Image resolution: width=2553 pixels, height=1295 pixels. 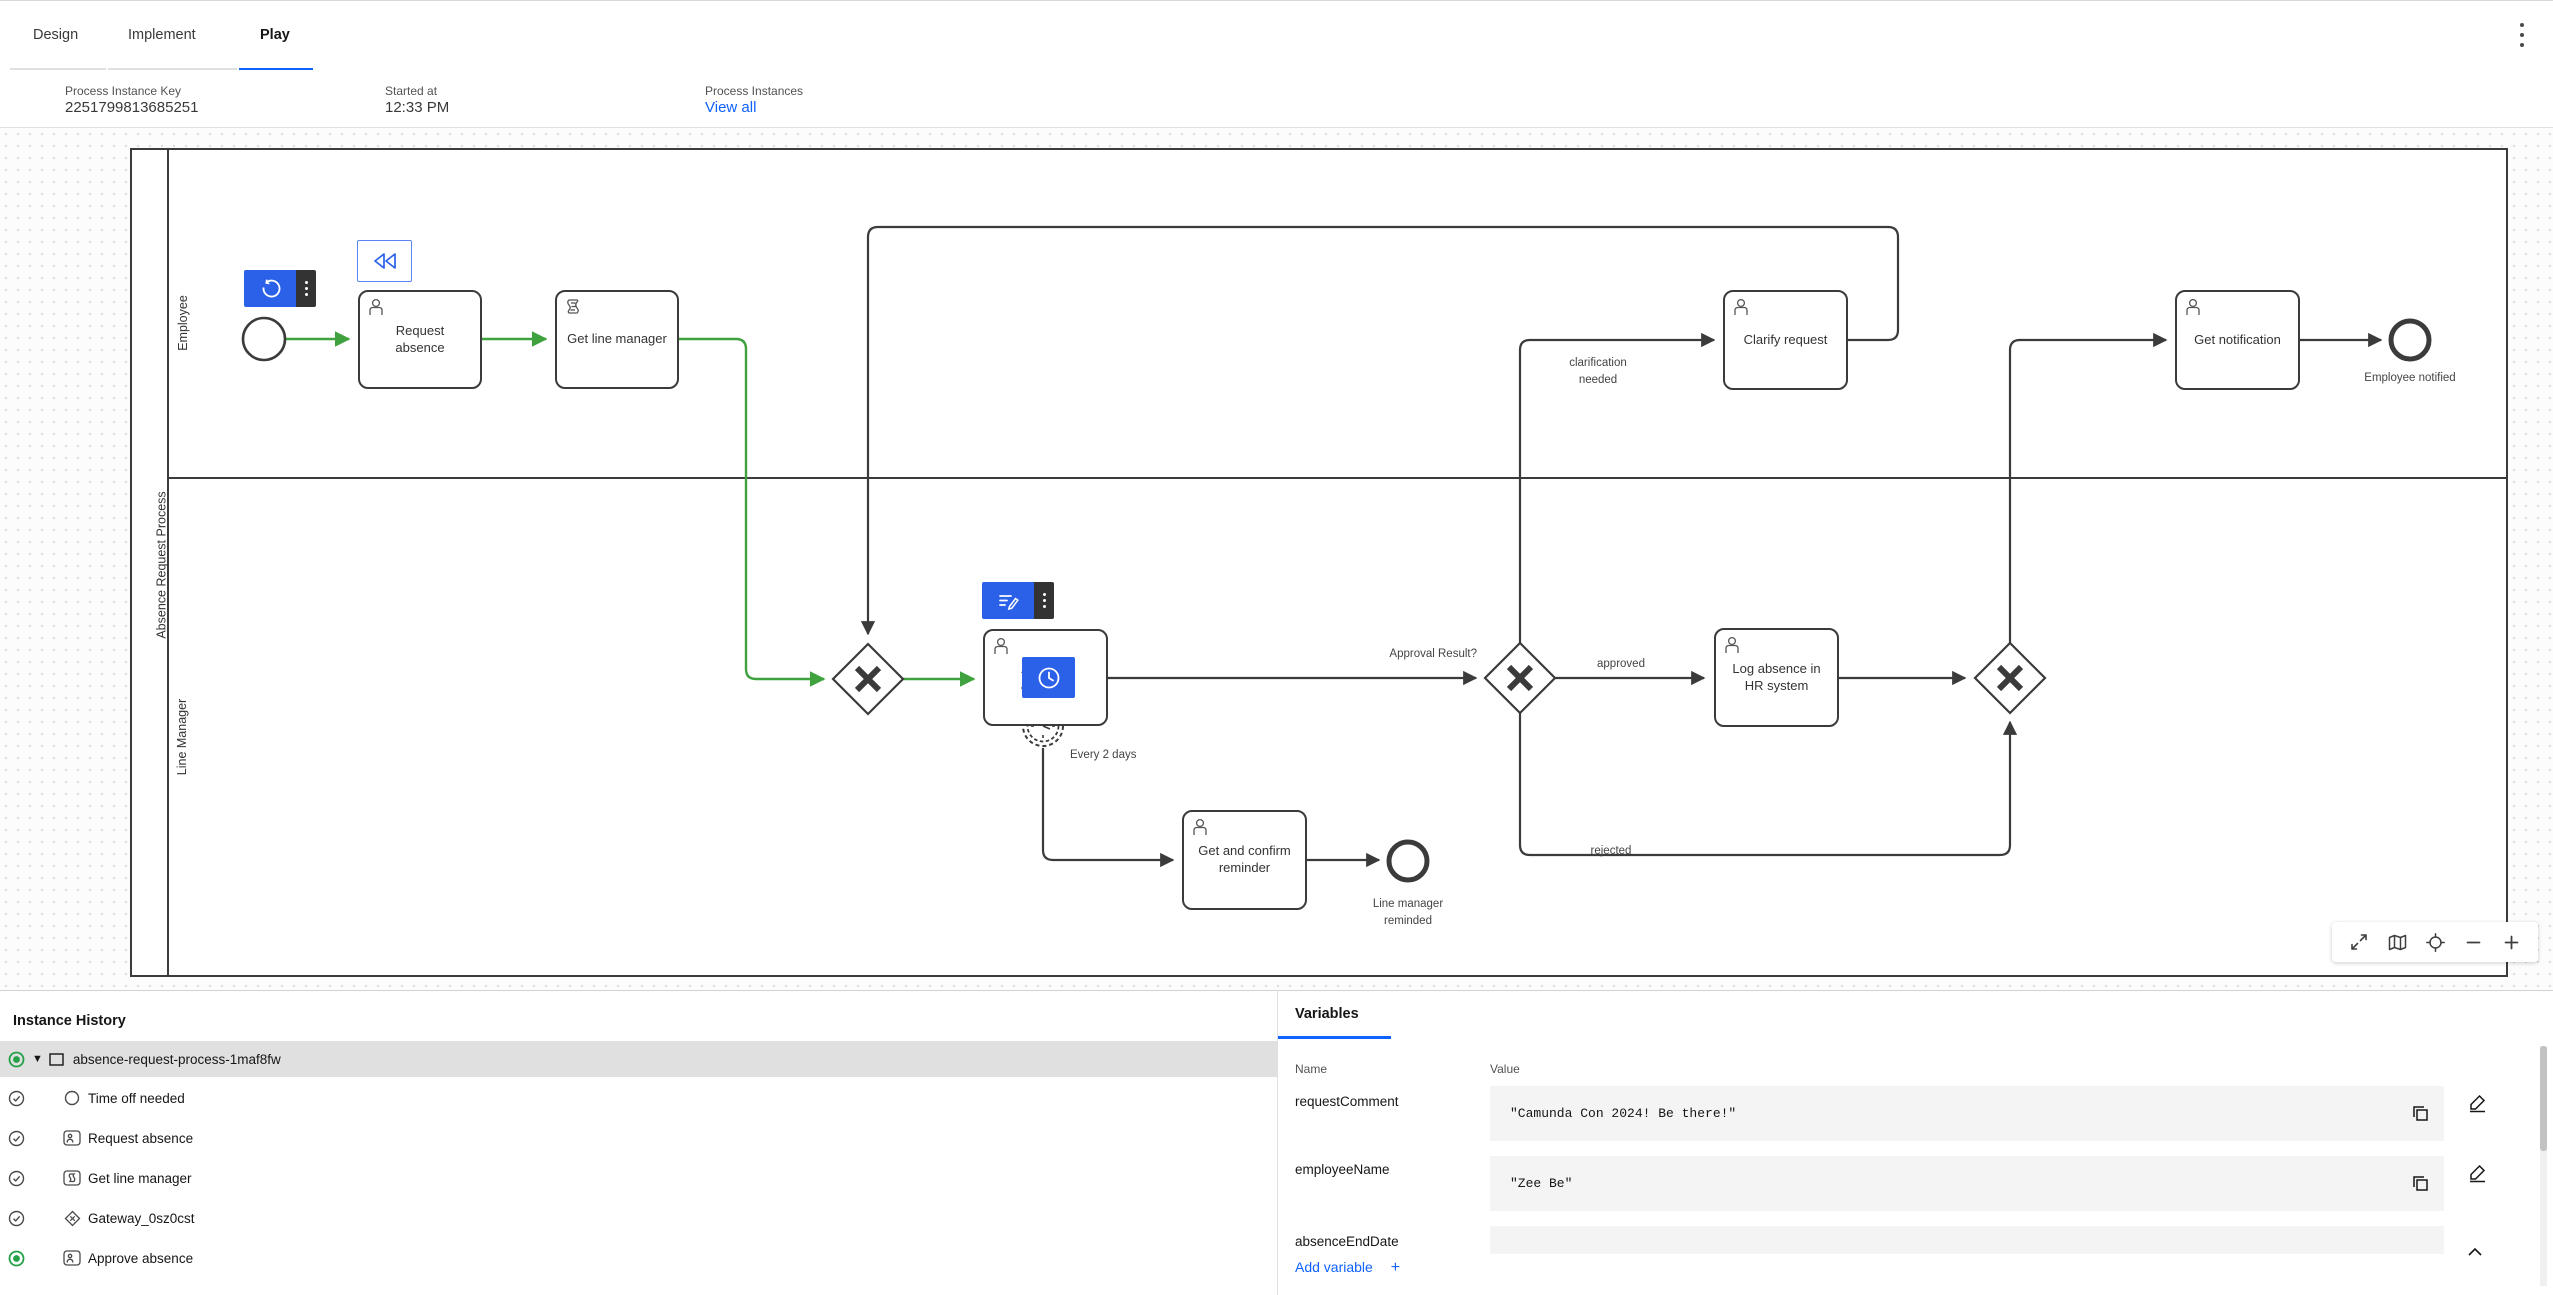 What do you see at coordinates (638, 1218) in the screenshot?
I see `history-row: Gateway_0sz0cst` at bounding box center [638, 1218].